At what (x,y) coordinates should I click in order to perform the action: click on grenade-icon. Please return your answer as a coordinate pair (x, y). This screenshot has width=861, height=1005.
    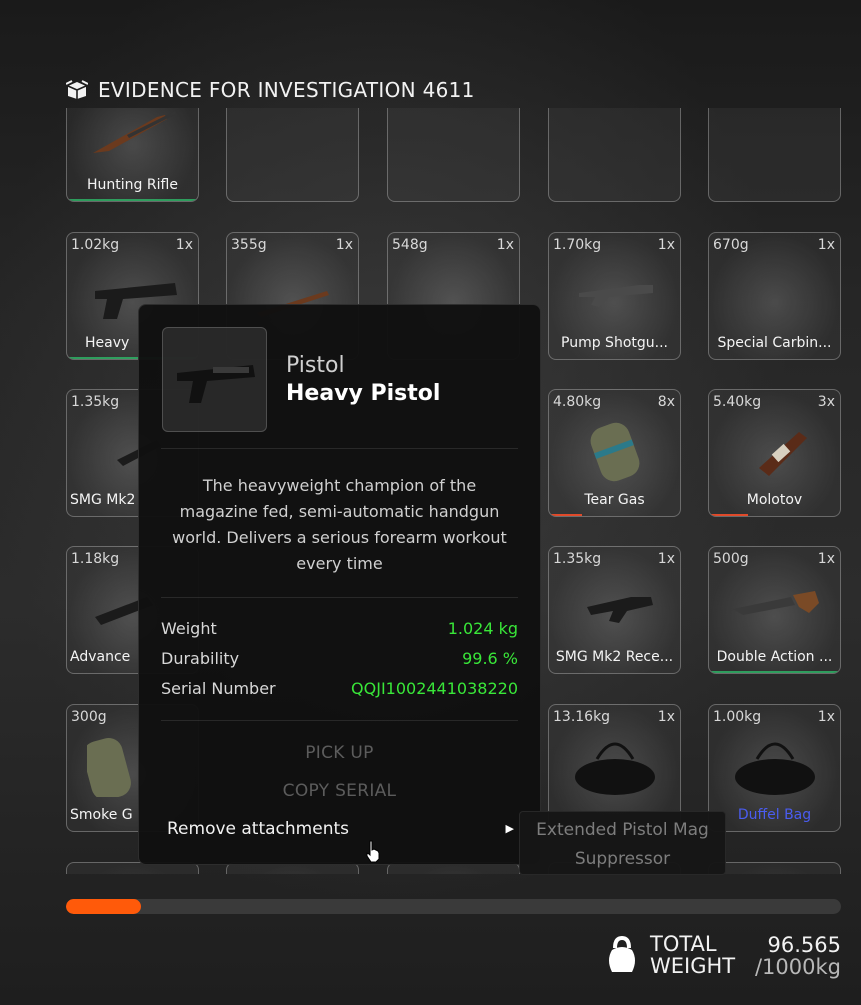
    Looking at the image, I should click on (615, 452).